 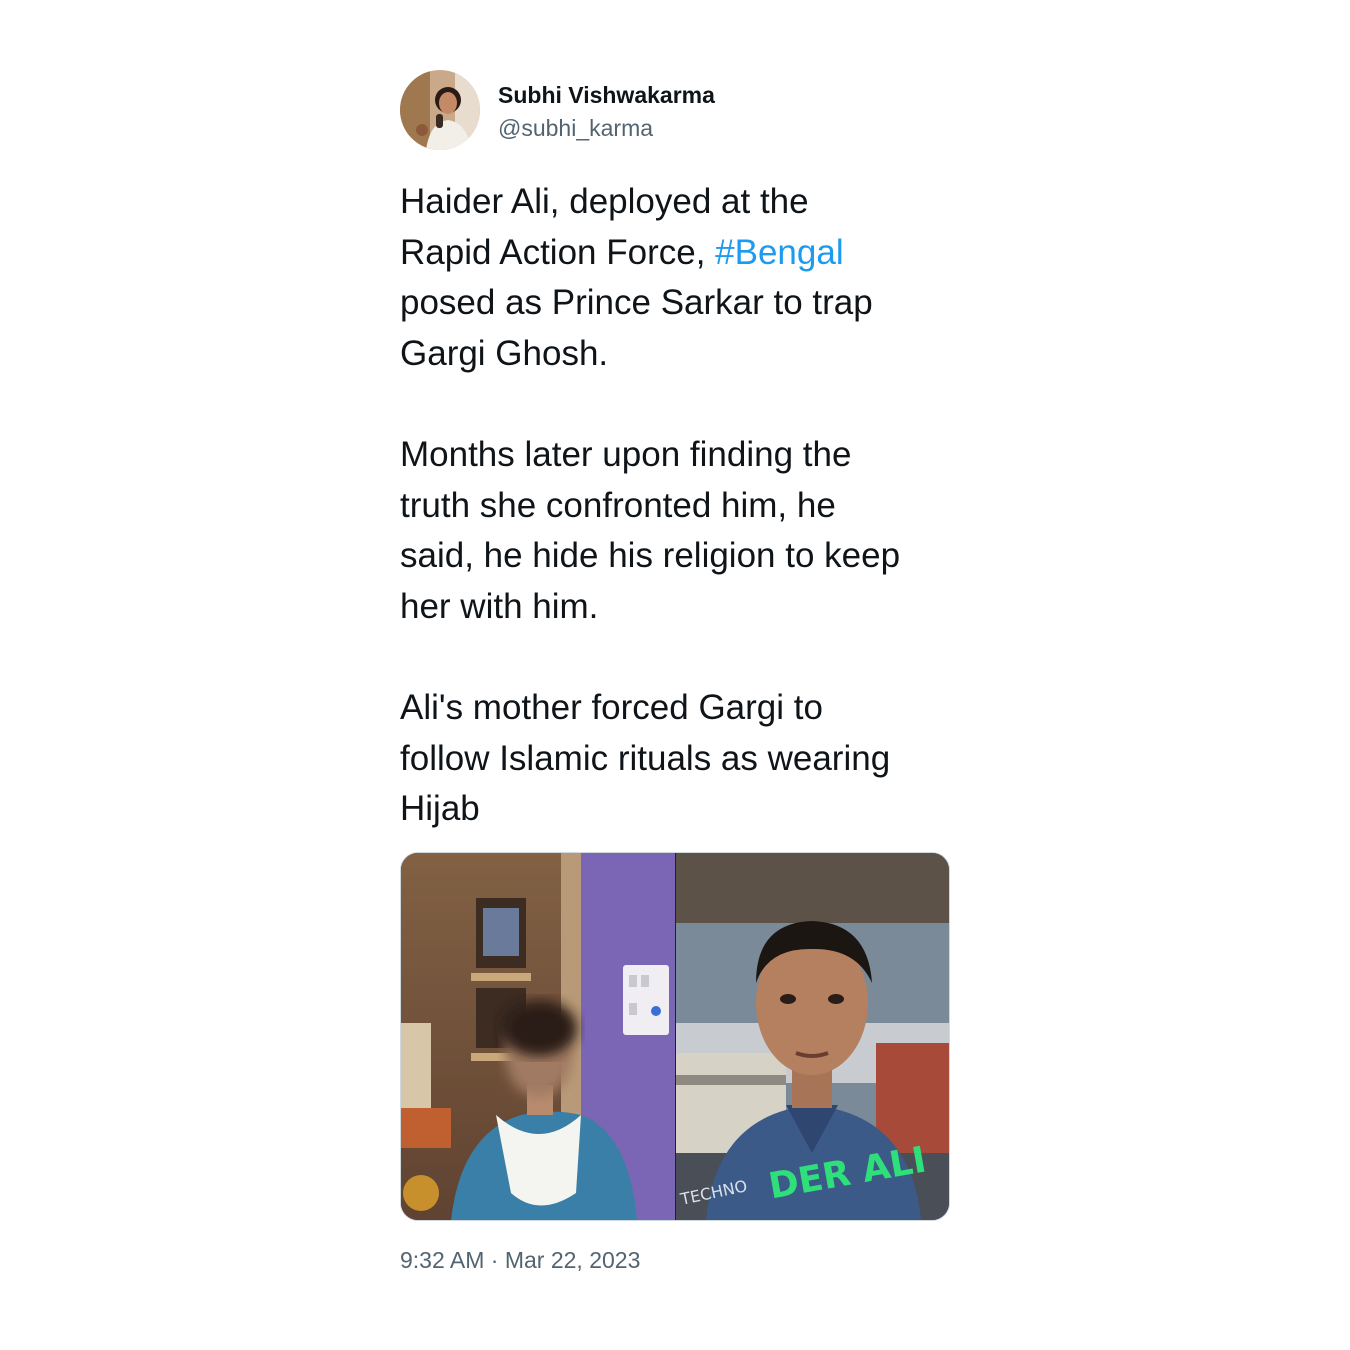 What do you see at coordinates (645, 758) in the screenshot?
I see `tweet-line: follow Islamic rituals as wearing` at bounding box center [645, 758].